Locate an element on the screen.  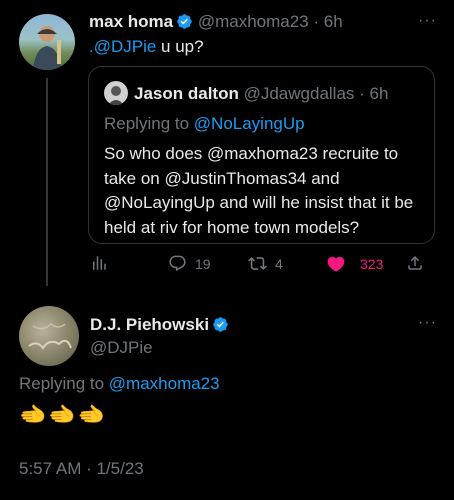
retweet-button: 4 is located at coordinates (265, 263).